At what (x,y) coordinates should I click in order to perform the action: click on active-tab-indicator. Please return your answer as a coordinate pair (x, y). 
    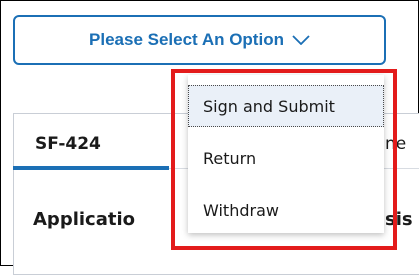
    Looking at the image, I should click on (91, 168).